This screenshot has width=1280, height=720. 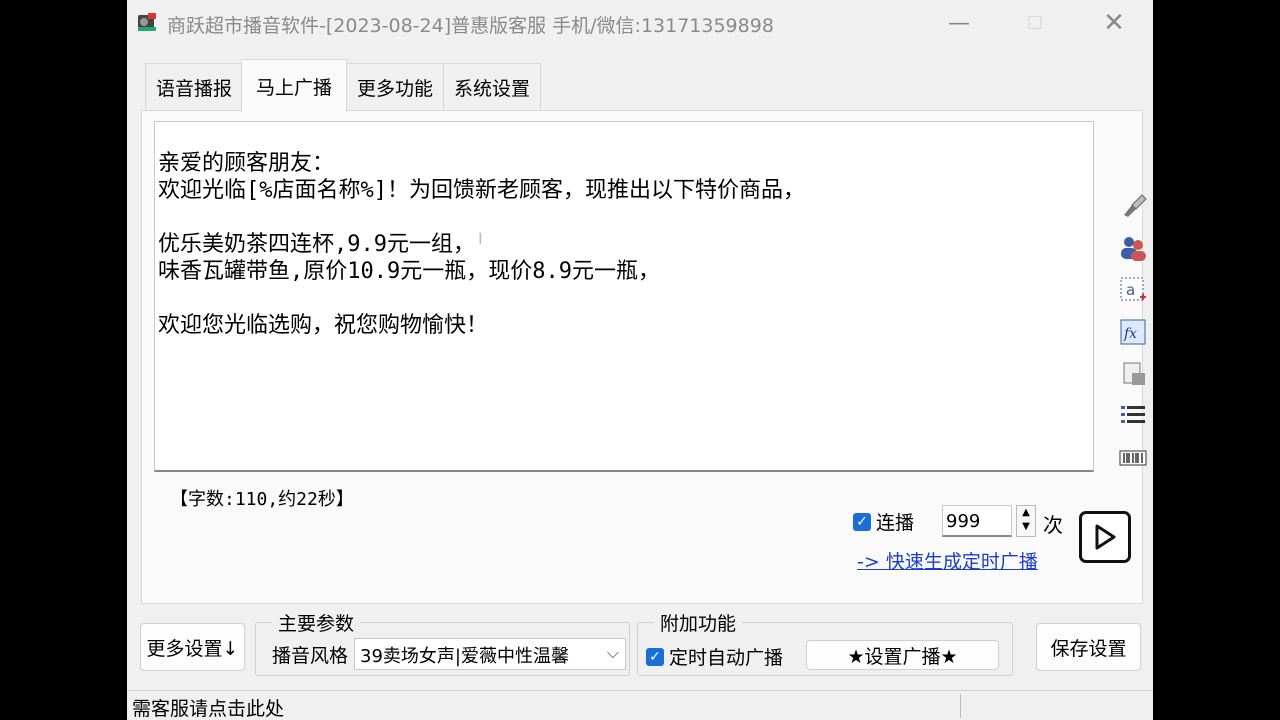 What do you see at coordinates (208, 707) in the screenshot?
I see `support-status-link: 需客服请点击此处` at bounding box center [208, 707].